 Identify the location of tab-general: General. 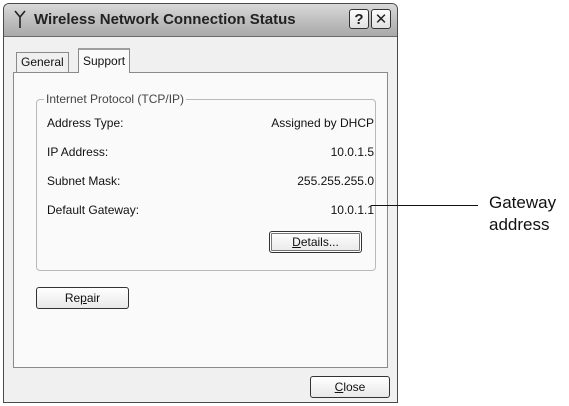
(42, 62).